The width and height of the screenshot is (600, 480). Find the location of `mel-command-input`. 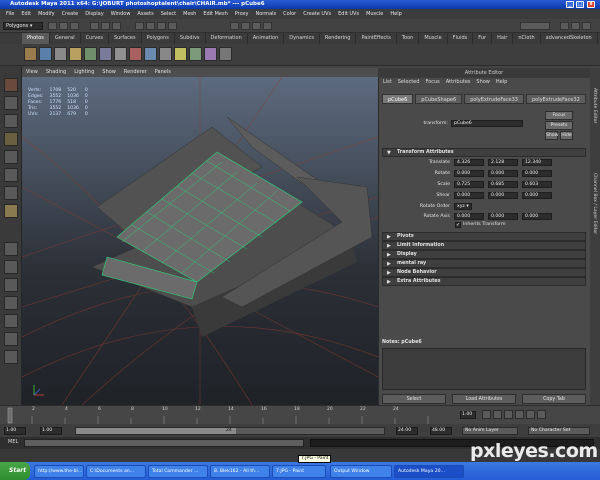

mel-command-input is located at coordinates (164, 443).